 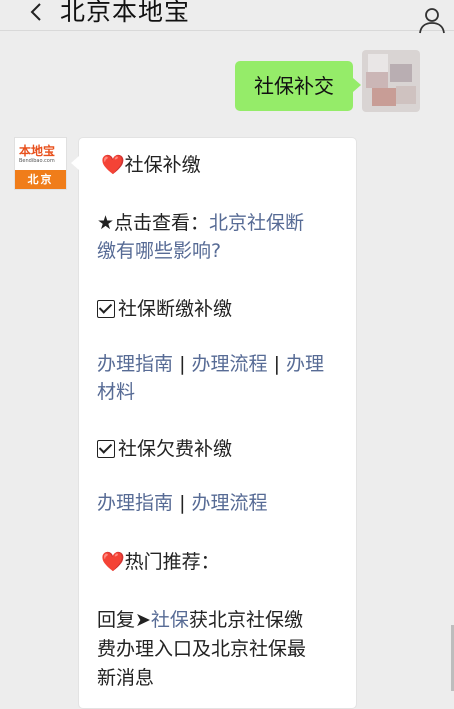 What do you see at coordinates (305, 364) in the screenshot?
I see `materials-link: 办理` at bounding box center [305, 364].